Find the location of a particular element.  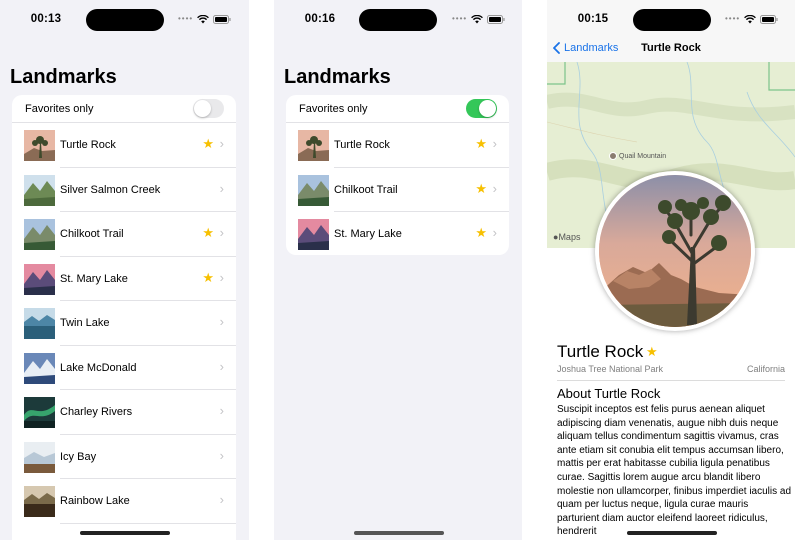

landmark-row: Rainbow Lake › is located at coordinates (124, 501).